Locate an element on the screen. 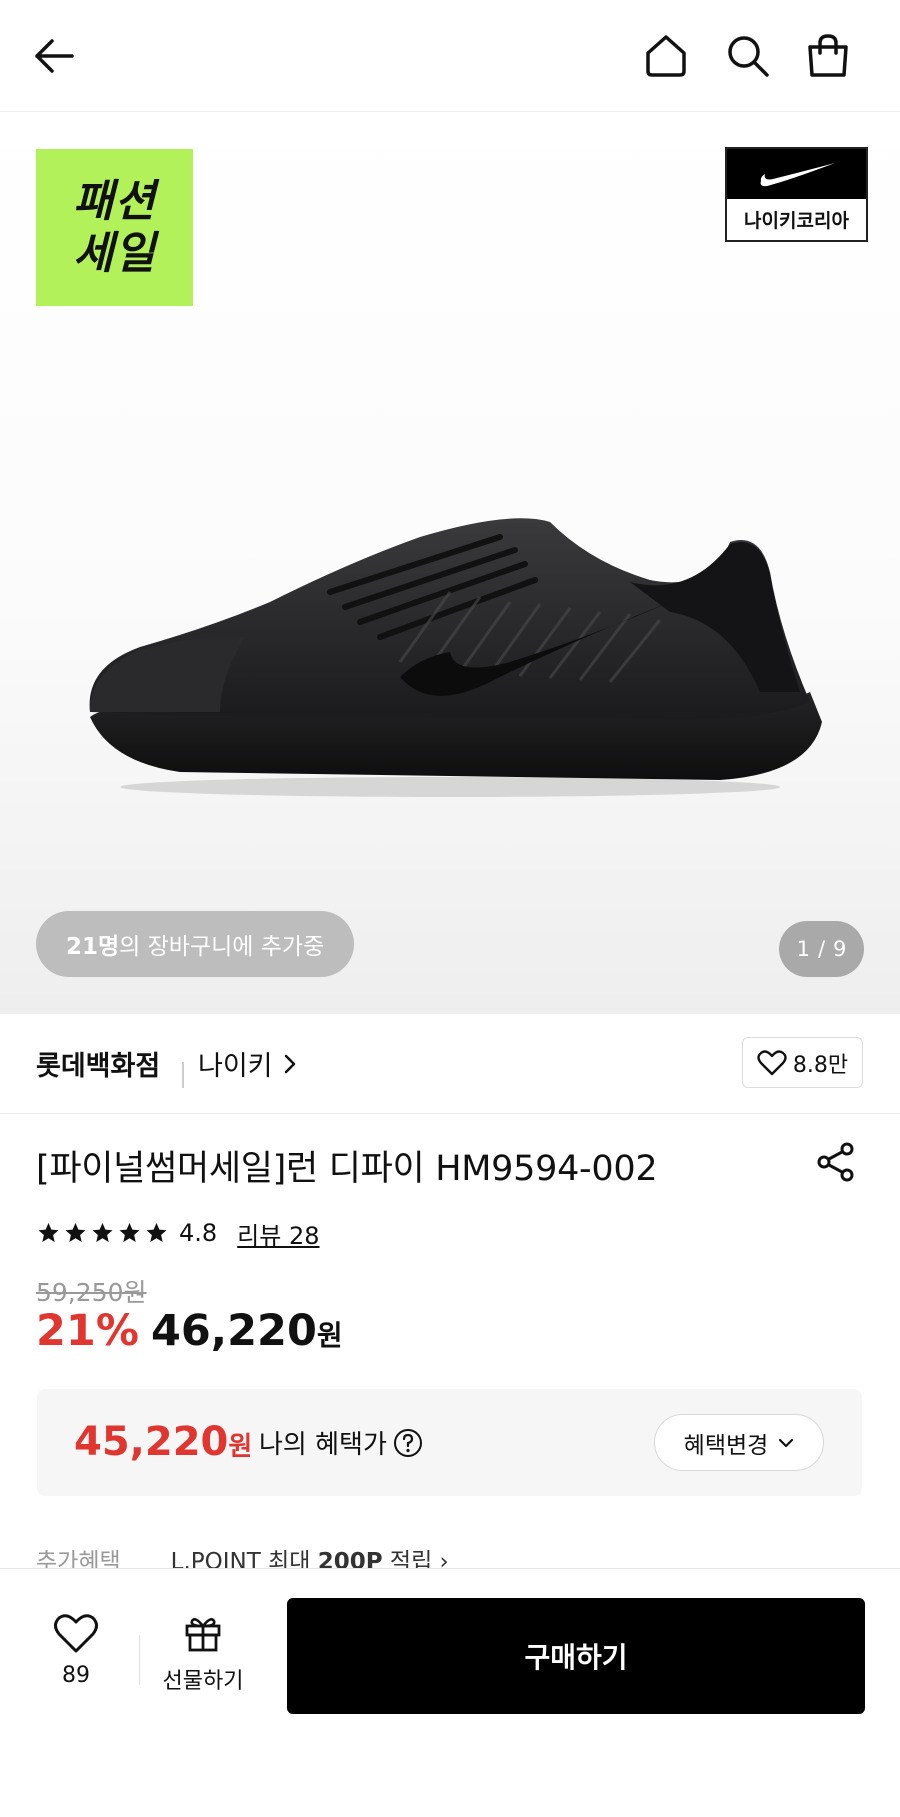 This screenshot has width=900, height=1817. gift-button: 선물하기 is located at coordinates (203, 1654).